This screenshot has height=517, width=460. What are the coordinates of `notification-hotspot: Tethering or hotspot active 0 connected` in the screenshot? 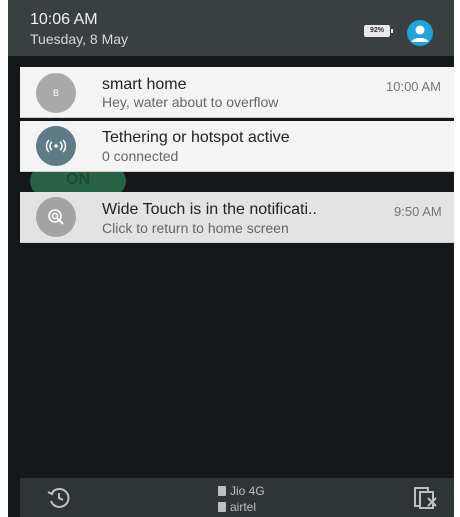 It's located at (237, 146).